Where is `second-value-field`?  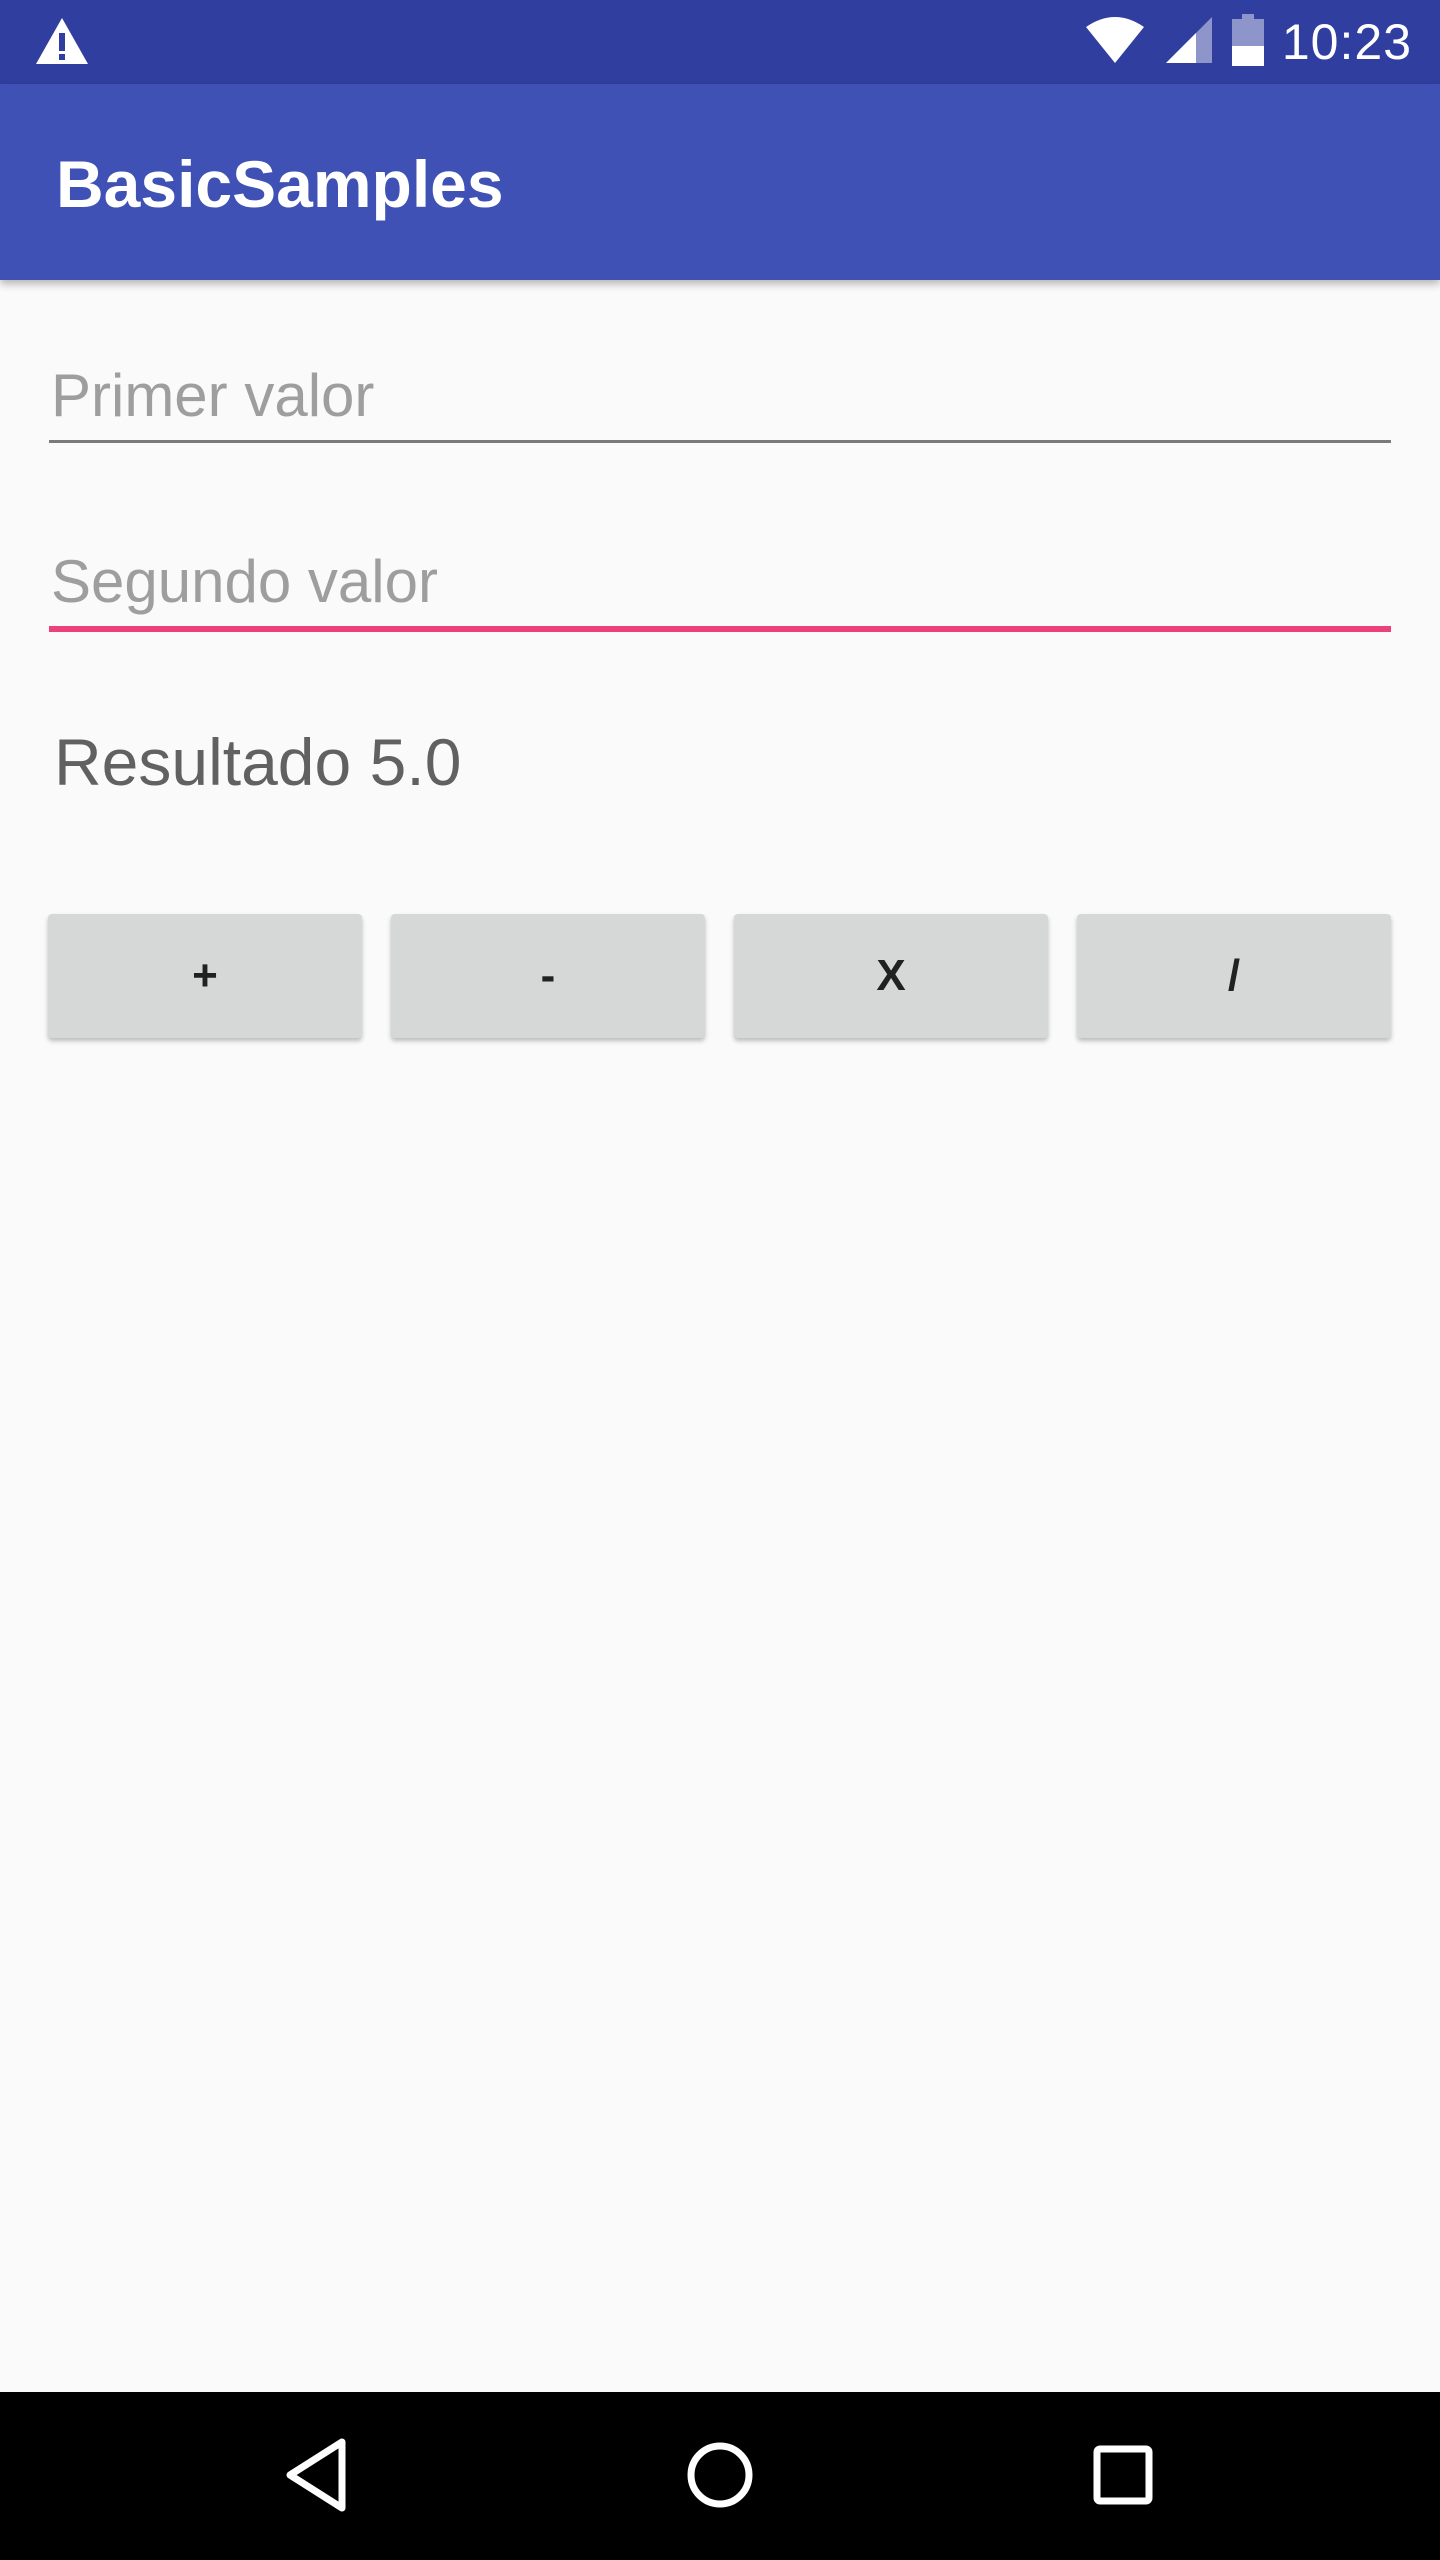 second-value-field is located at coordinates (720, 584).